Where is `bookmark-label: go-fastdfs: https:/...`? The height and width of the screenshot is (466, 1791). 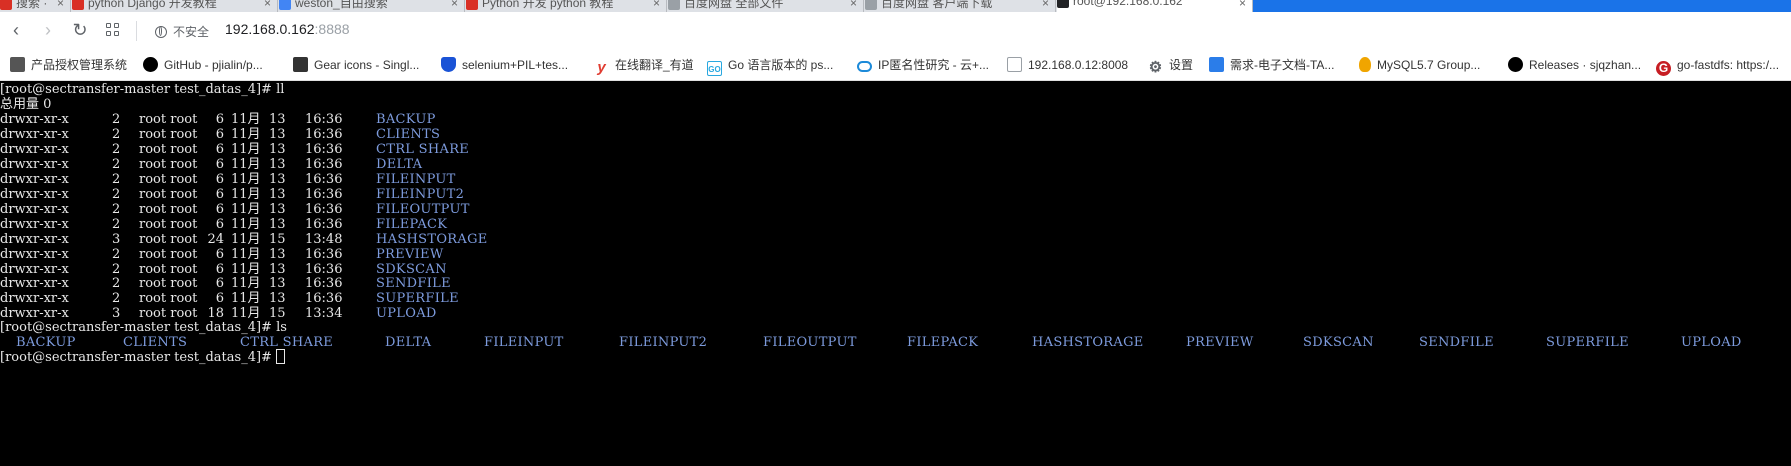 bookmark-label: go-fastdfs: https:/... is located at coordinates (1728, 65).